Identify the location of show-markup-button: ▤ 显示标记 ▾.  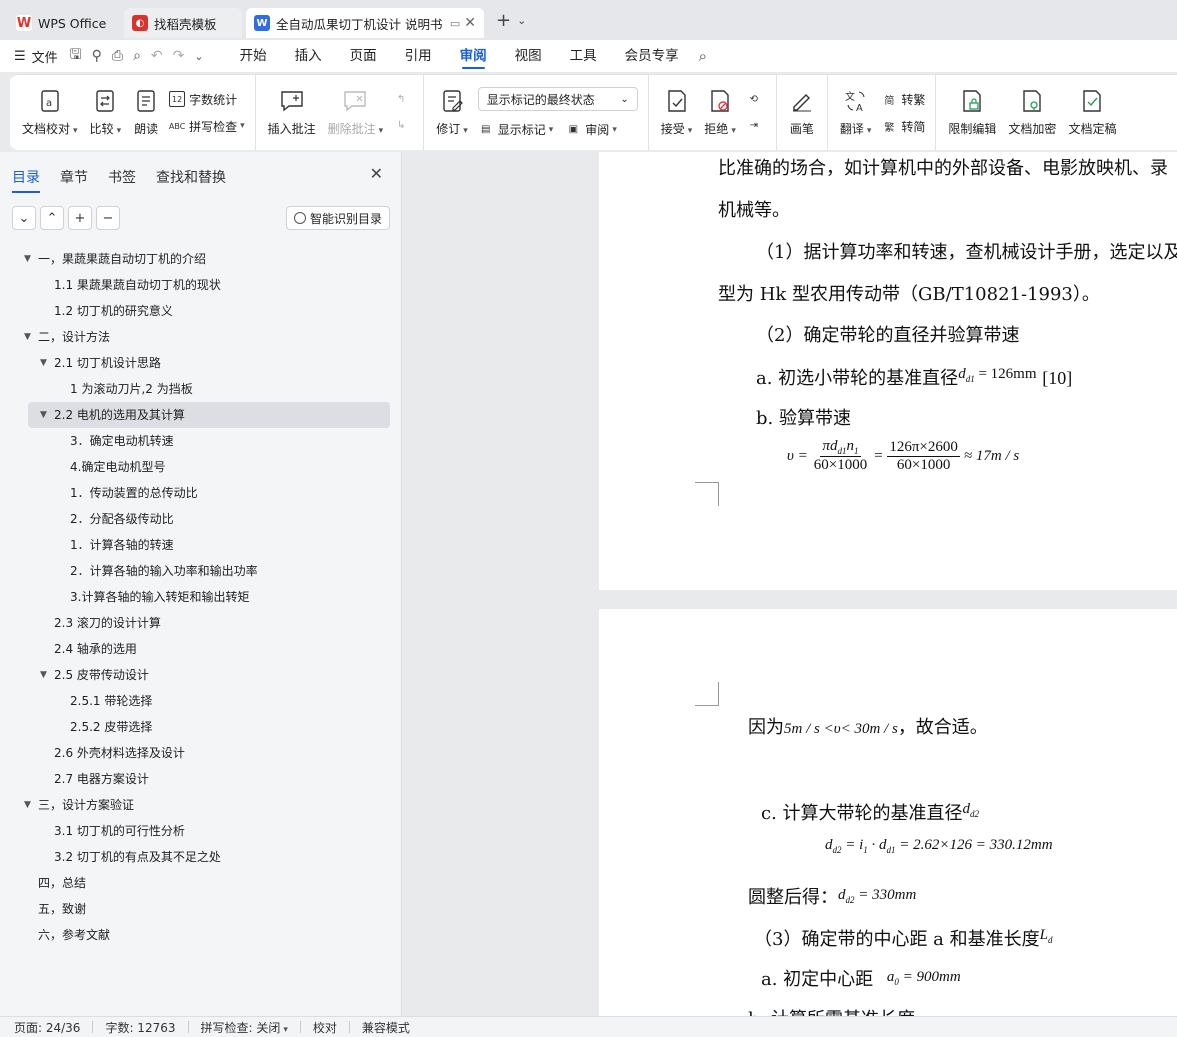
(515, 129).